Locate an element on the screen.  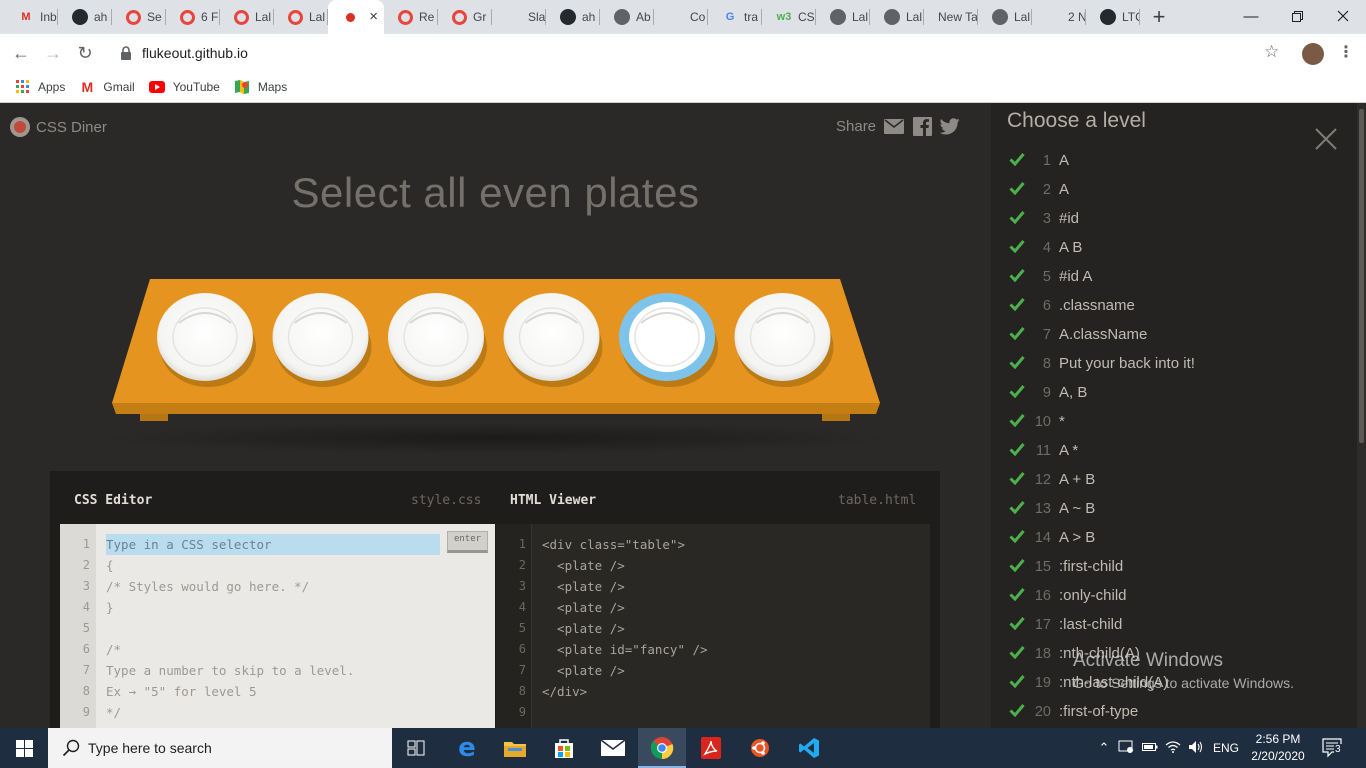
browser-tab: M Inb is located at coordinates (31, 17).